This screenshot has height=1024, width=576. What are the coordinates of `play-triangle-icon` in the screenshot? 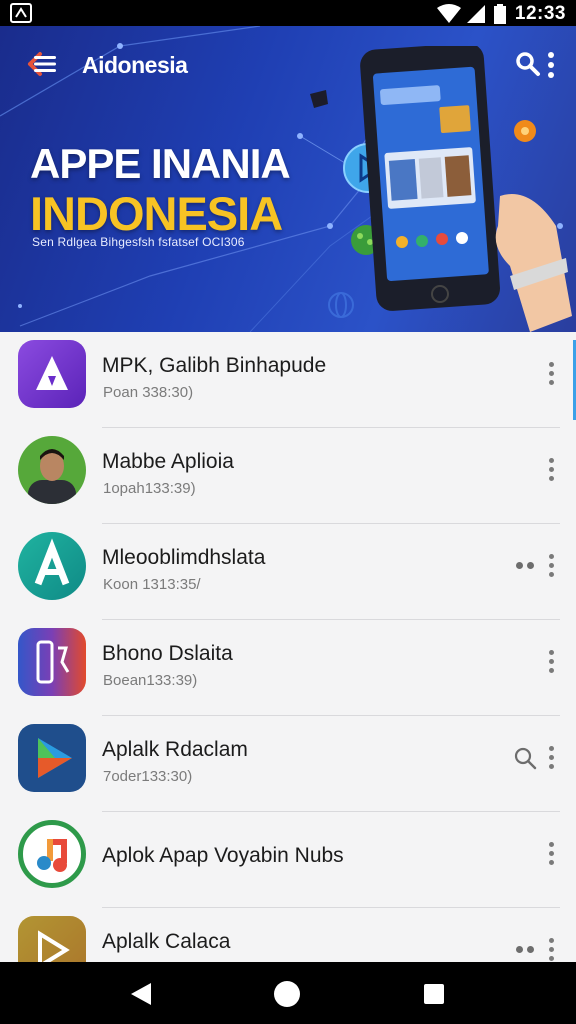 It's located at (52, 758).